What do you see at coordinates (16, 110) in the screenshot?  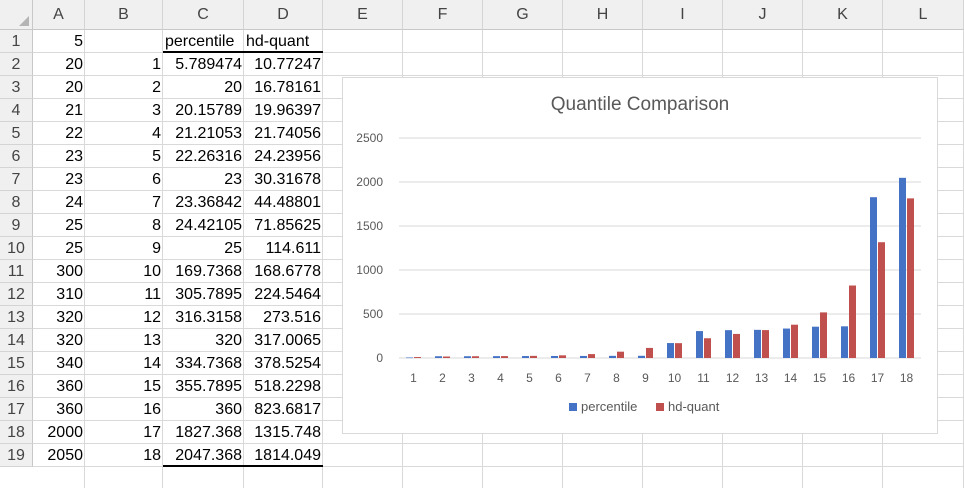 I see `row-header-4: 4` at bounding box center [16, 110].